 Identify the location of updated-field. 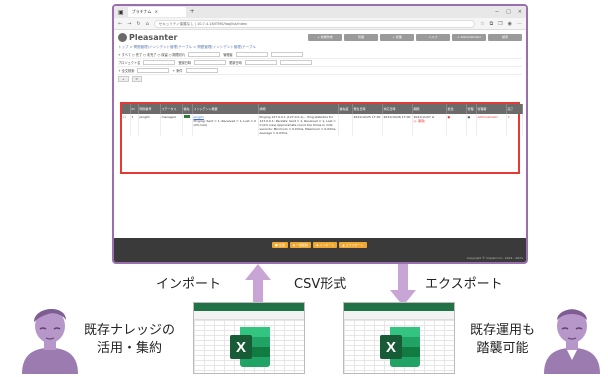
(260, 62).